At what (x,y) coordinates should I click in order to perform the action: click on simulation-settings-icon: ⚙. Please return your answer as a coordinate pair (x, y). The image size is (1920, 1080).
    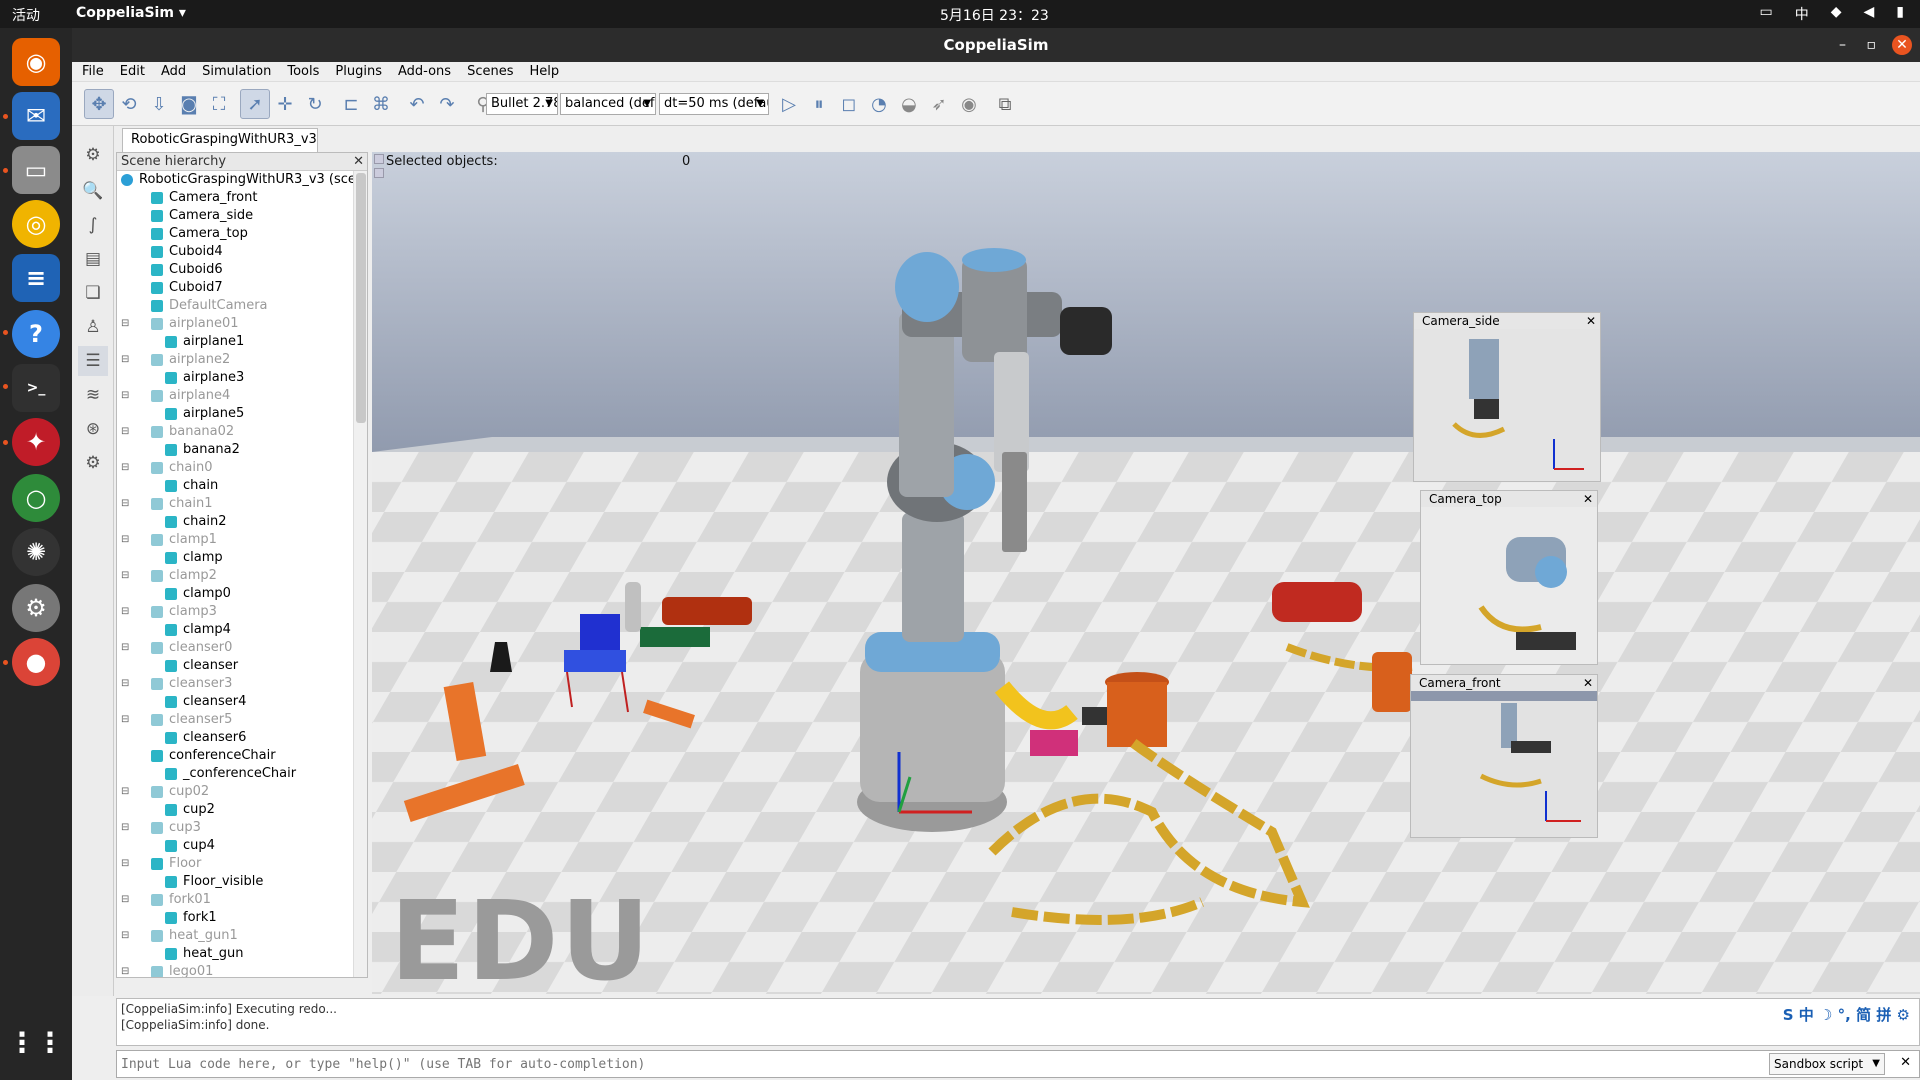
    Looking at the image, I should click on (93, 155).